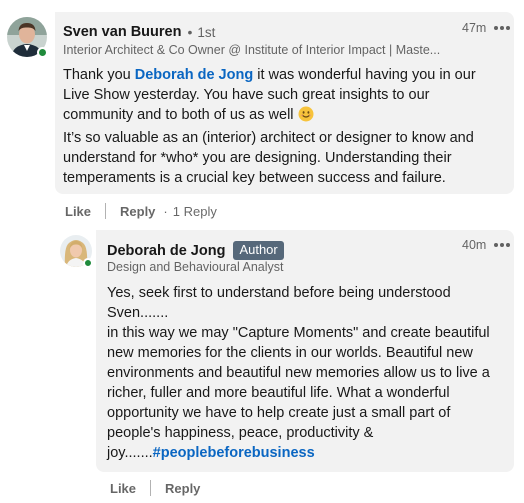  What do you see at coordinates (78, 211) in the screenshot?
I see `like-button: Like` at bounding box center [78, 211].